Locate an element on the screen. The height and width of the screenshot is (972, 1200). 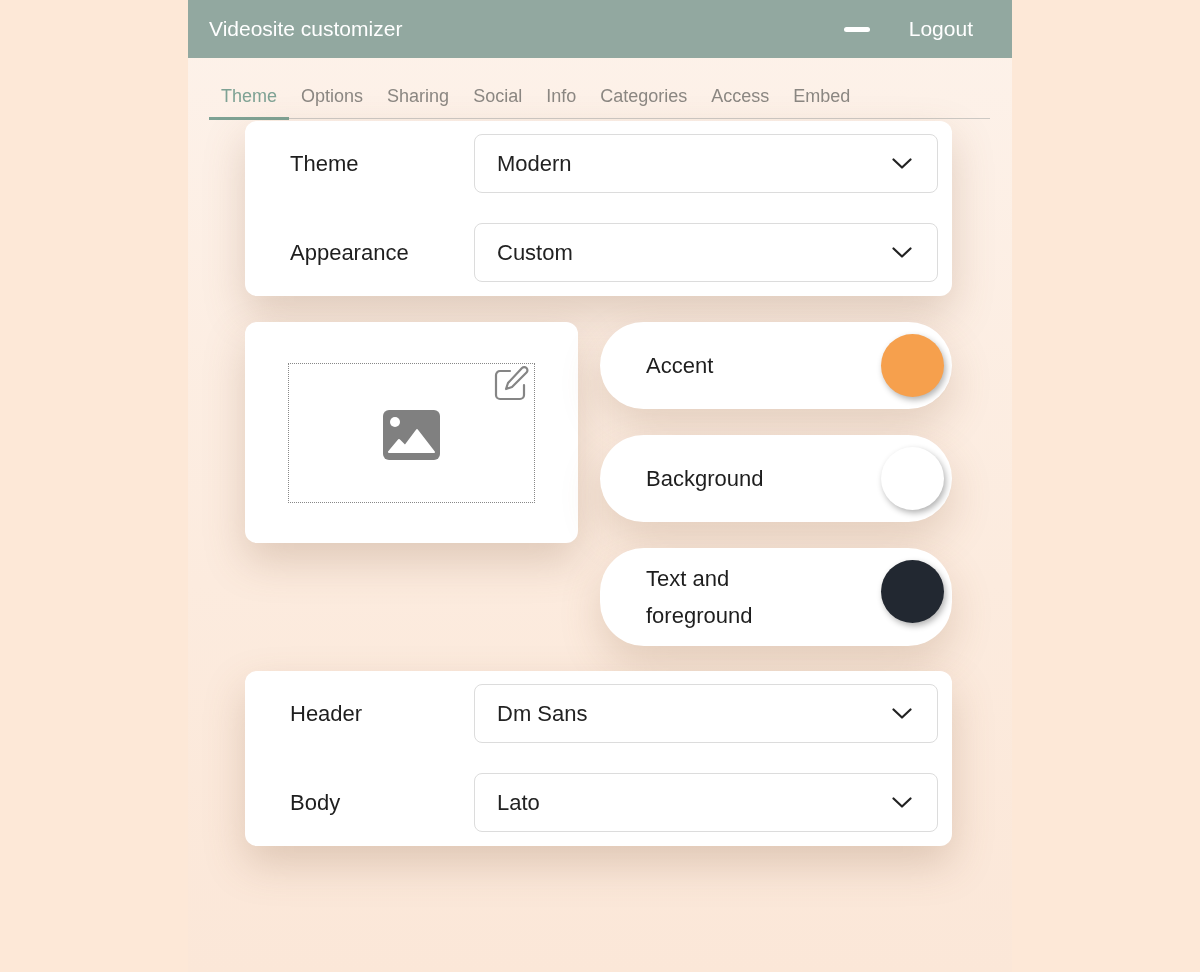
image-icon is located at coordinates (411, 435).